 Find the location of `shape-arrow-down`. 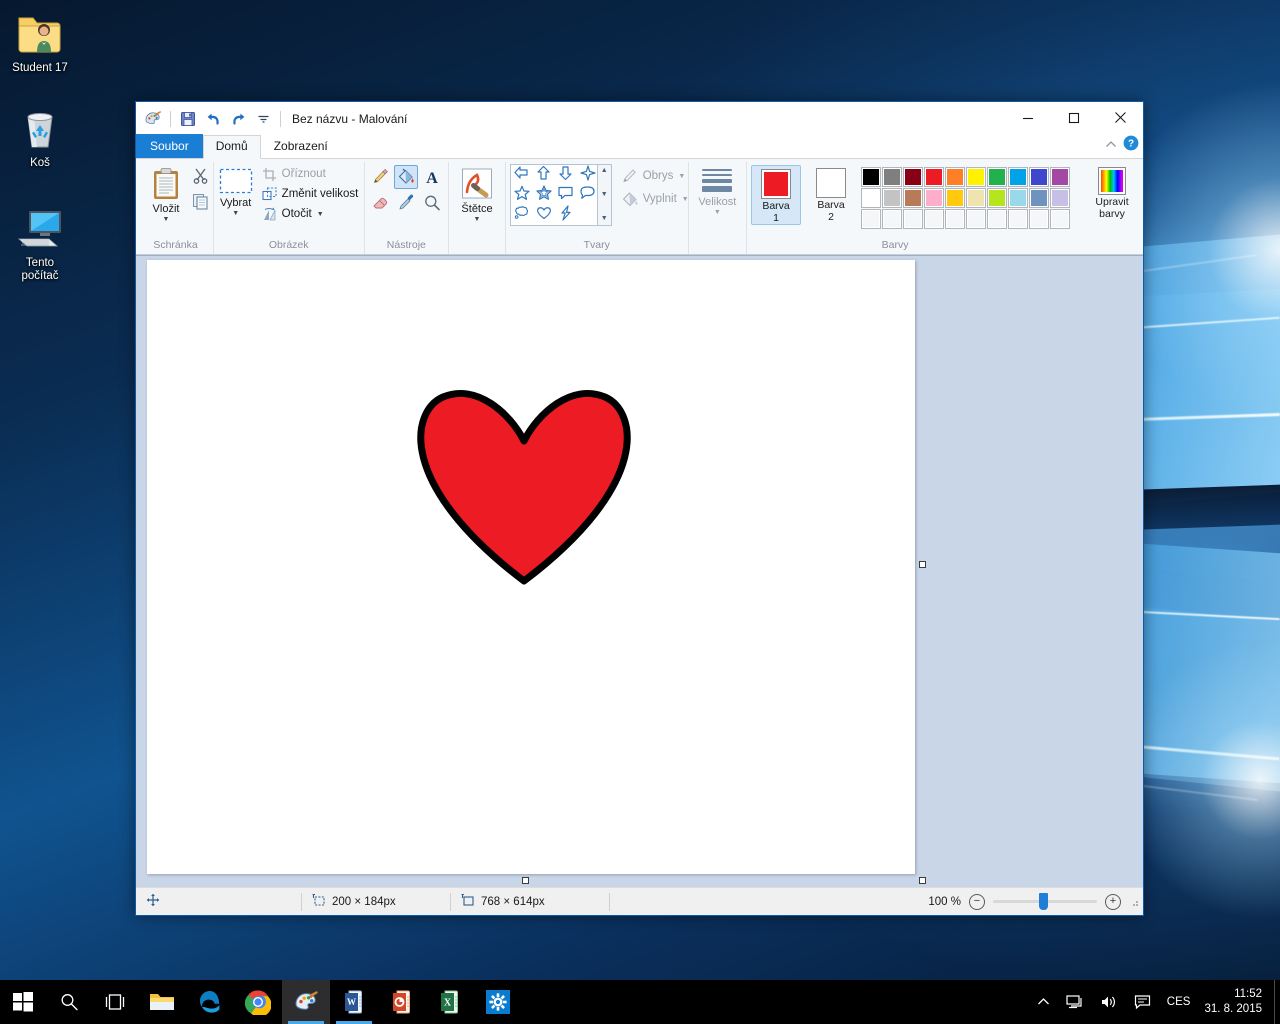

shape-arrow-down is located at coordinates (565, 175).